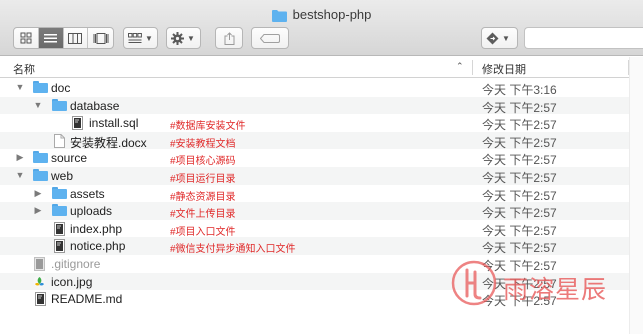  Describe the element at coordinates (203, 179) in the screenshot. I see `annotation-note: #项目运行目录` at that location.